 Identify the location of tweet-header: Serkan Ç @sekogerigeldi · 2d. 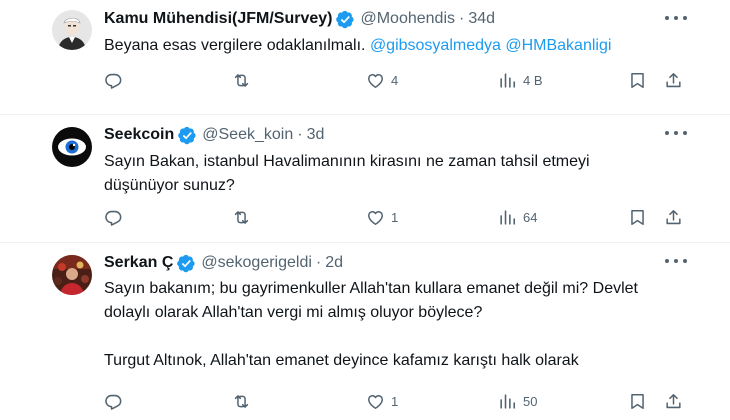
(223, 263).